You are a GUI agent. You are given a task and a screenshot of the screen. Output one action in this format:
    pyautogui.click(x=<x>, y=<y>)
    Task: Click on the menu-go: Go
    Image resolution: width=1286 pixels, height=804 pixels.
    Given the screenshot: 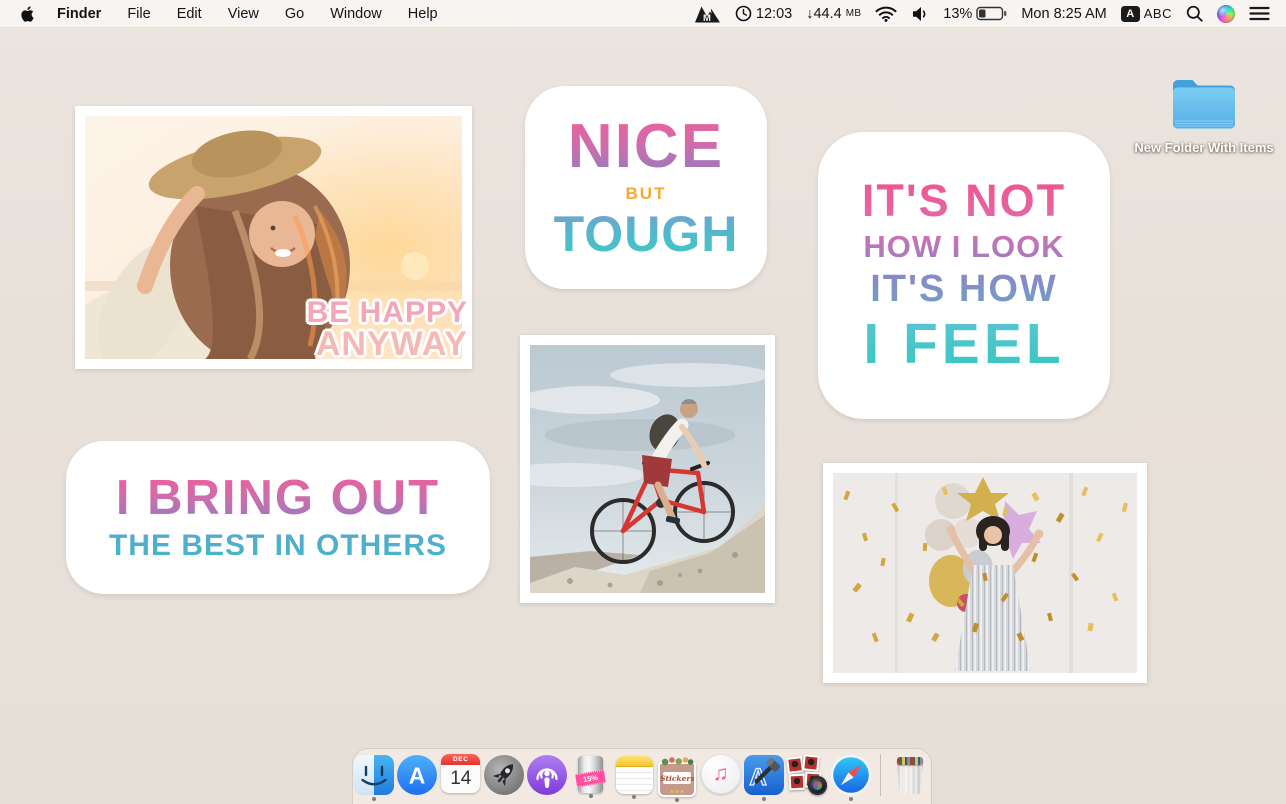 What is the action you would take?
    pyautogui.click(x=294, y=14)
    